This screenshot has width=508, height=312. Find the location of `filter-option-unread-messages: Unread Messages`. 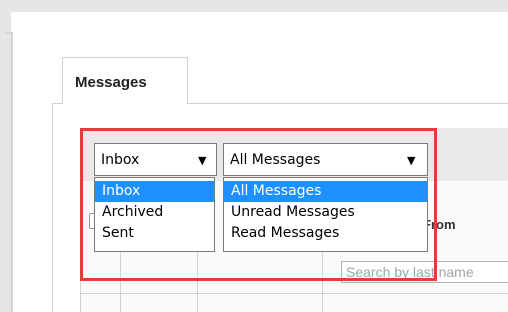

filter-option-unread-messages: Unread Messages is located at coordinates (325, 212).